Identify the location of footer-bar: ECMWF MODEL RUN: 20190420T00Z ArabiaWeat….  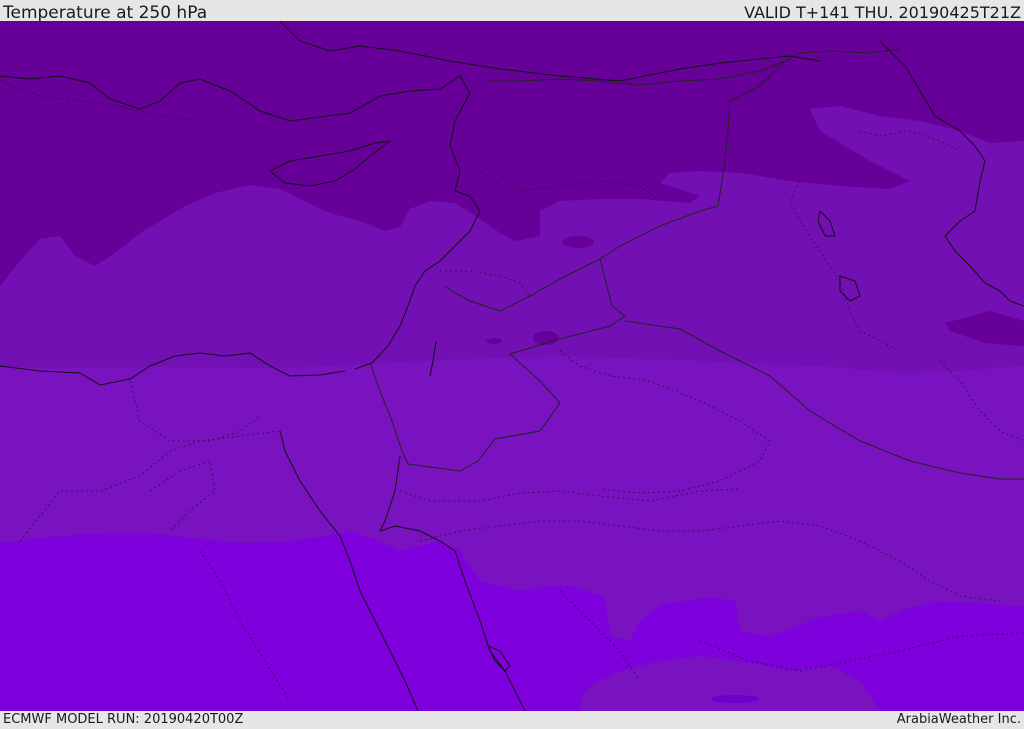
(512, 720).